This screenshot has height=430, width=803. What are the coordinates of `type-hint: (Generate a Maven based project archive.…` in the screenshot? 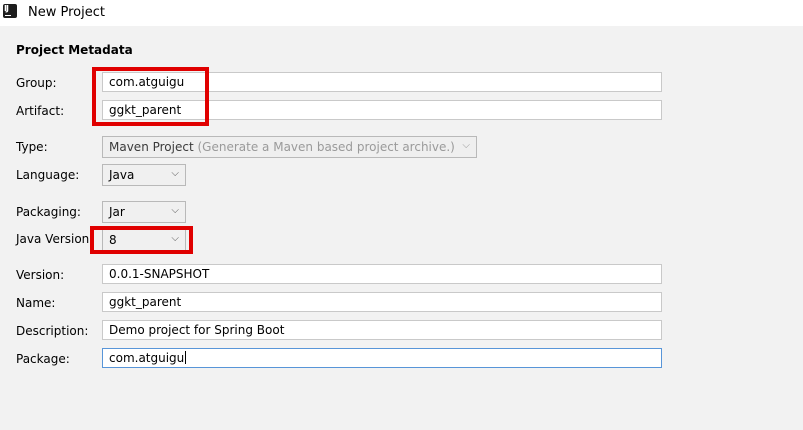 It's located at (326, 147).